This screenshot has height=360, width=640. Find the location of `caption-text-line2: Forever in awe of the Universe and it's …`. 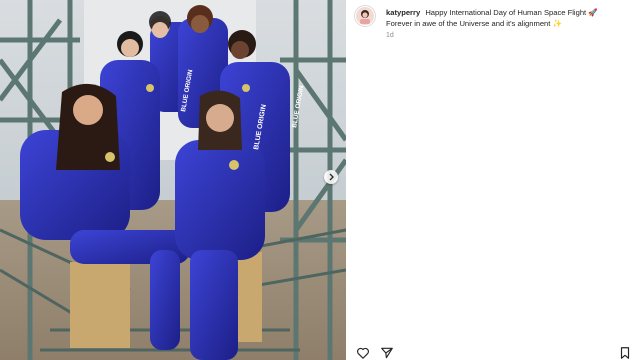

caption-text-line2: Forever in awe of the Universe and it's … is located at coordinates (468, 23).